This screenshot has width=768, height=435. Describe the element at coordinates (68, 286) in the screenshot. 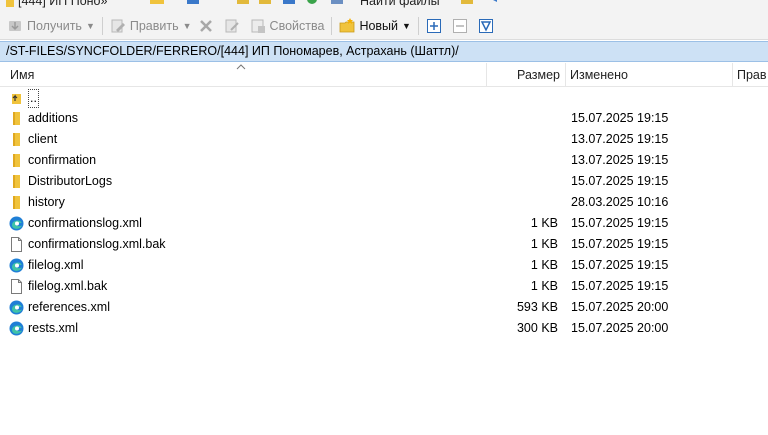

I see `file-name: filelog.xml.bak` at that location.